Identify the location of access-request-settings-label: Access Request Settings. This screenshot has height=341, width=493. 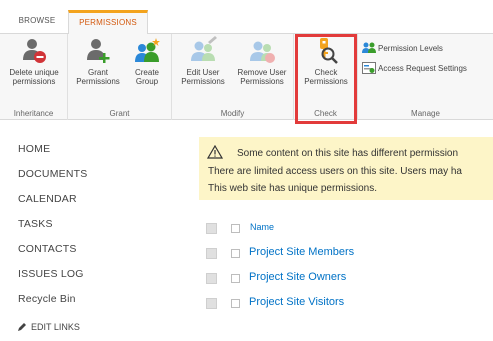
(422, 68).